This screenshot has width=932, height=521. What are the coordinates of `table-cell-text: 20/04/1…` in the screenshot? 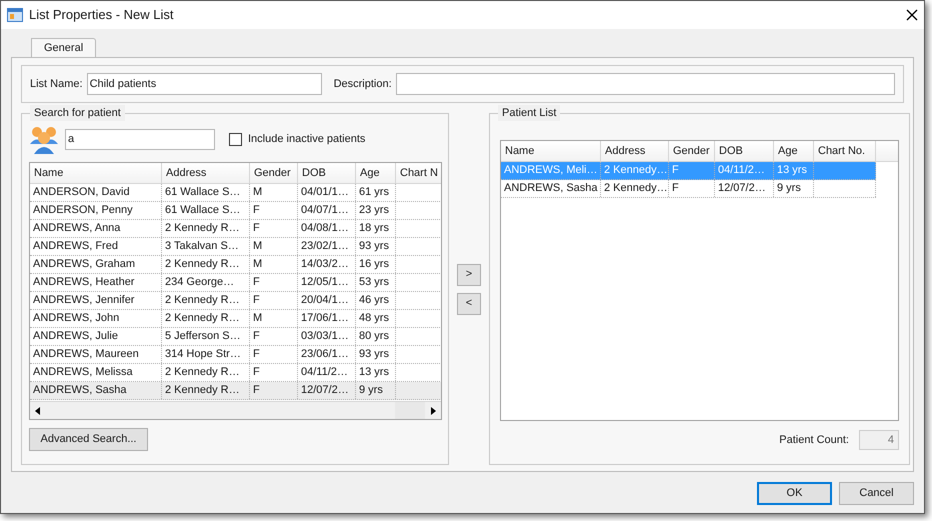 It's located at (325, 300).